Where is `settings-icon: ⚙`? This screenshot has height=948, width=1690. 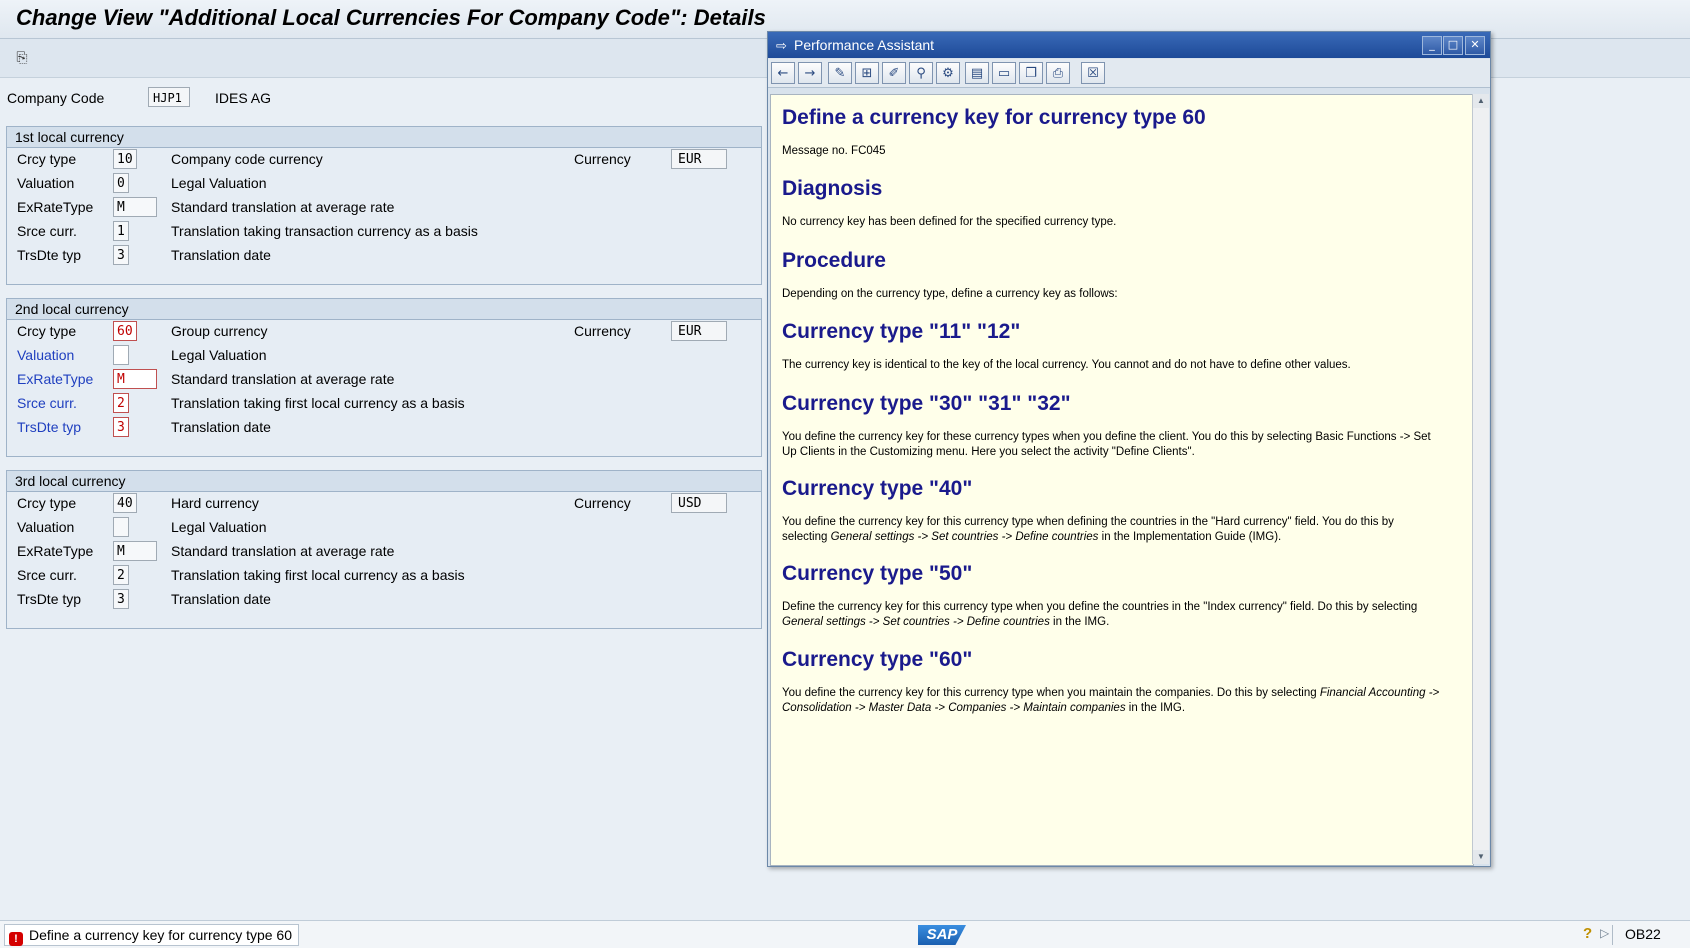
settings-icon: ⚙ is located at coordinates (948, 73).